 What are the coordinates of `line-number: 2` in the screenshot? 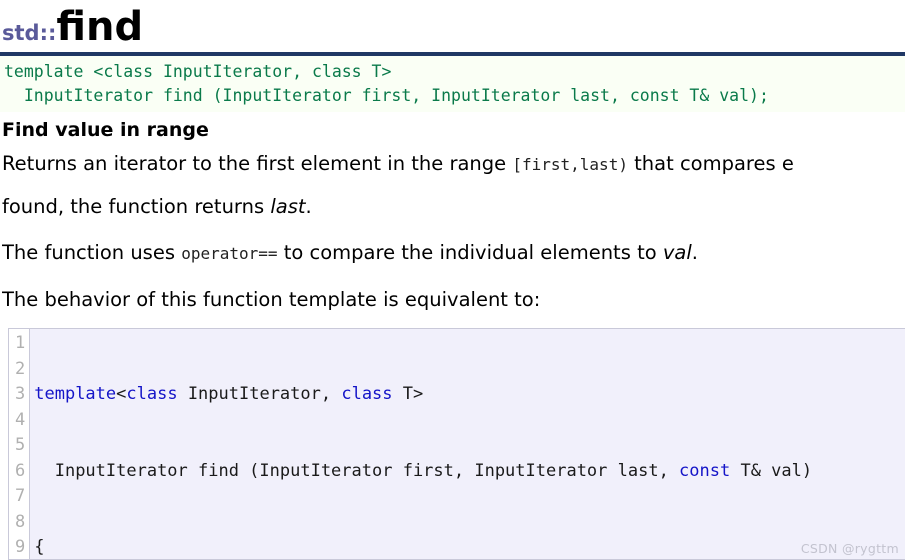 It's located at (20, 368).